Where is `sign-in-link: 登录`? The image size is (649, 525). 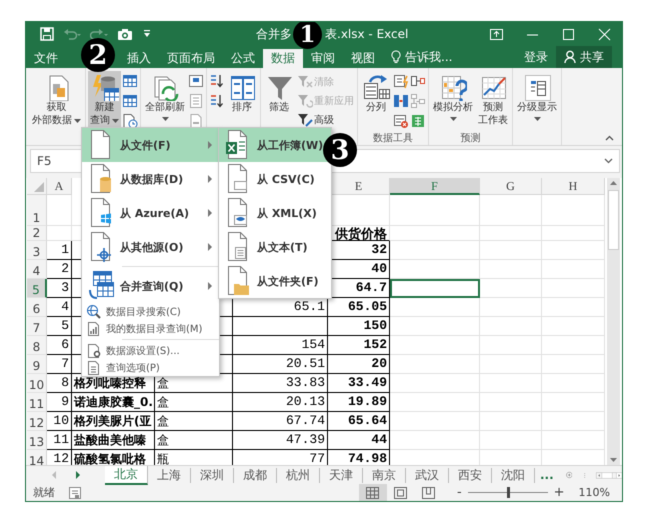
sign-in-link: 登录 is located at coordinates (536, 57).